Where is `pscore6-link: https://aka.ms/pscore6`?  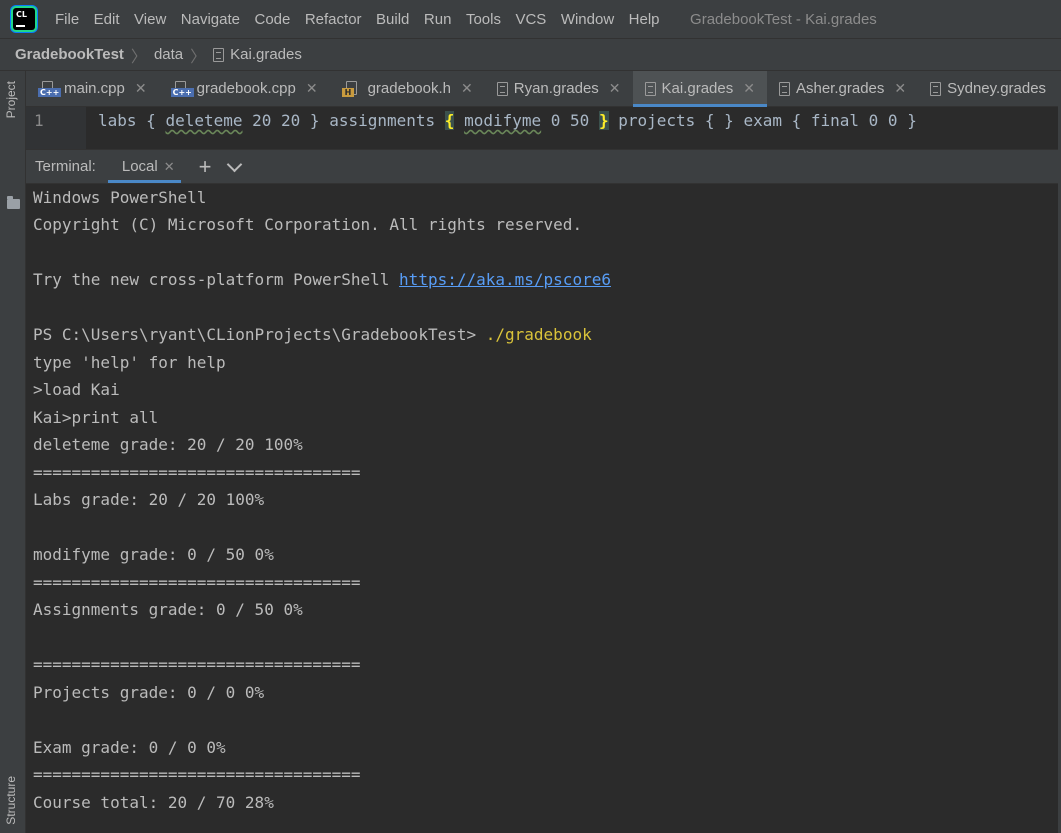
pscore6-link: https://aka.ms/pscore6 is located at coordinates (505, 279).